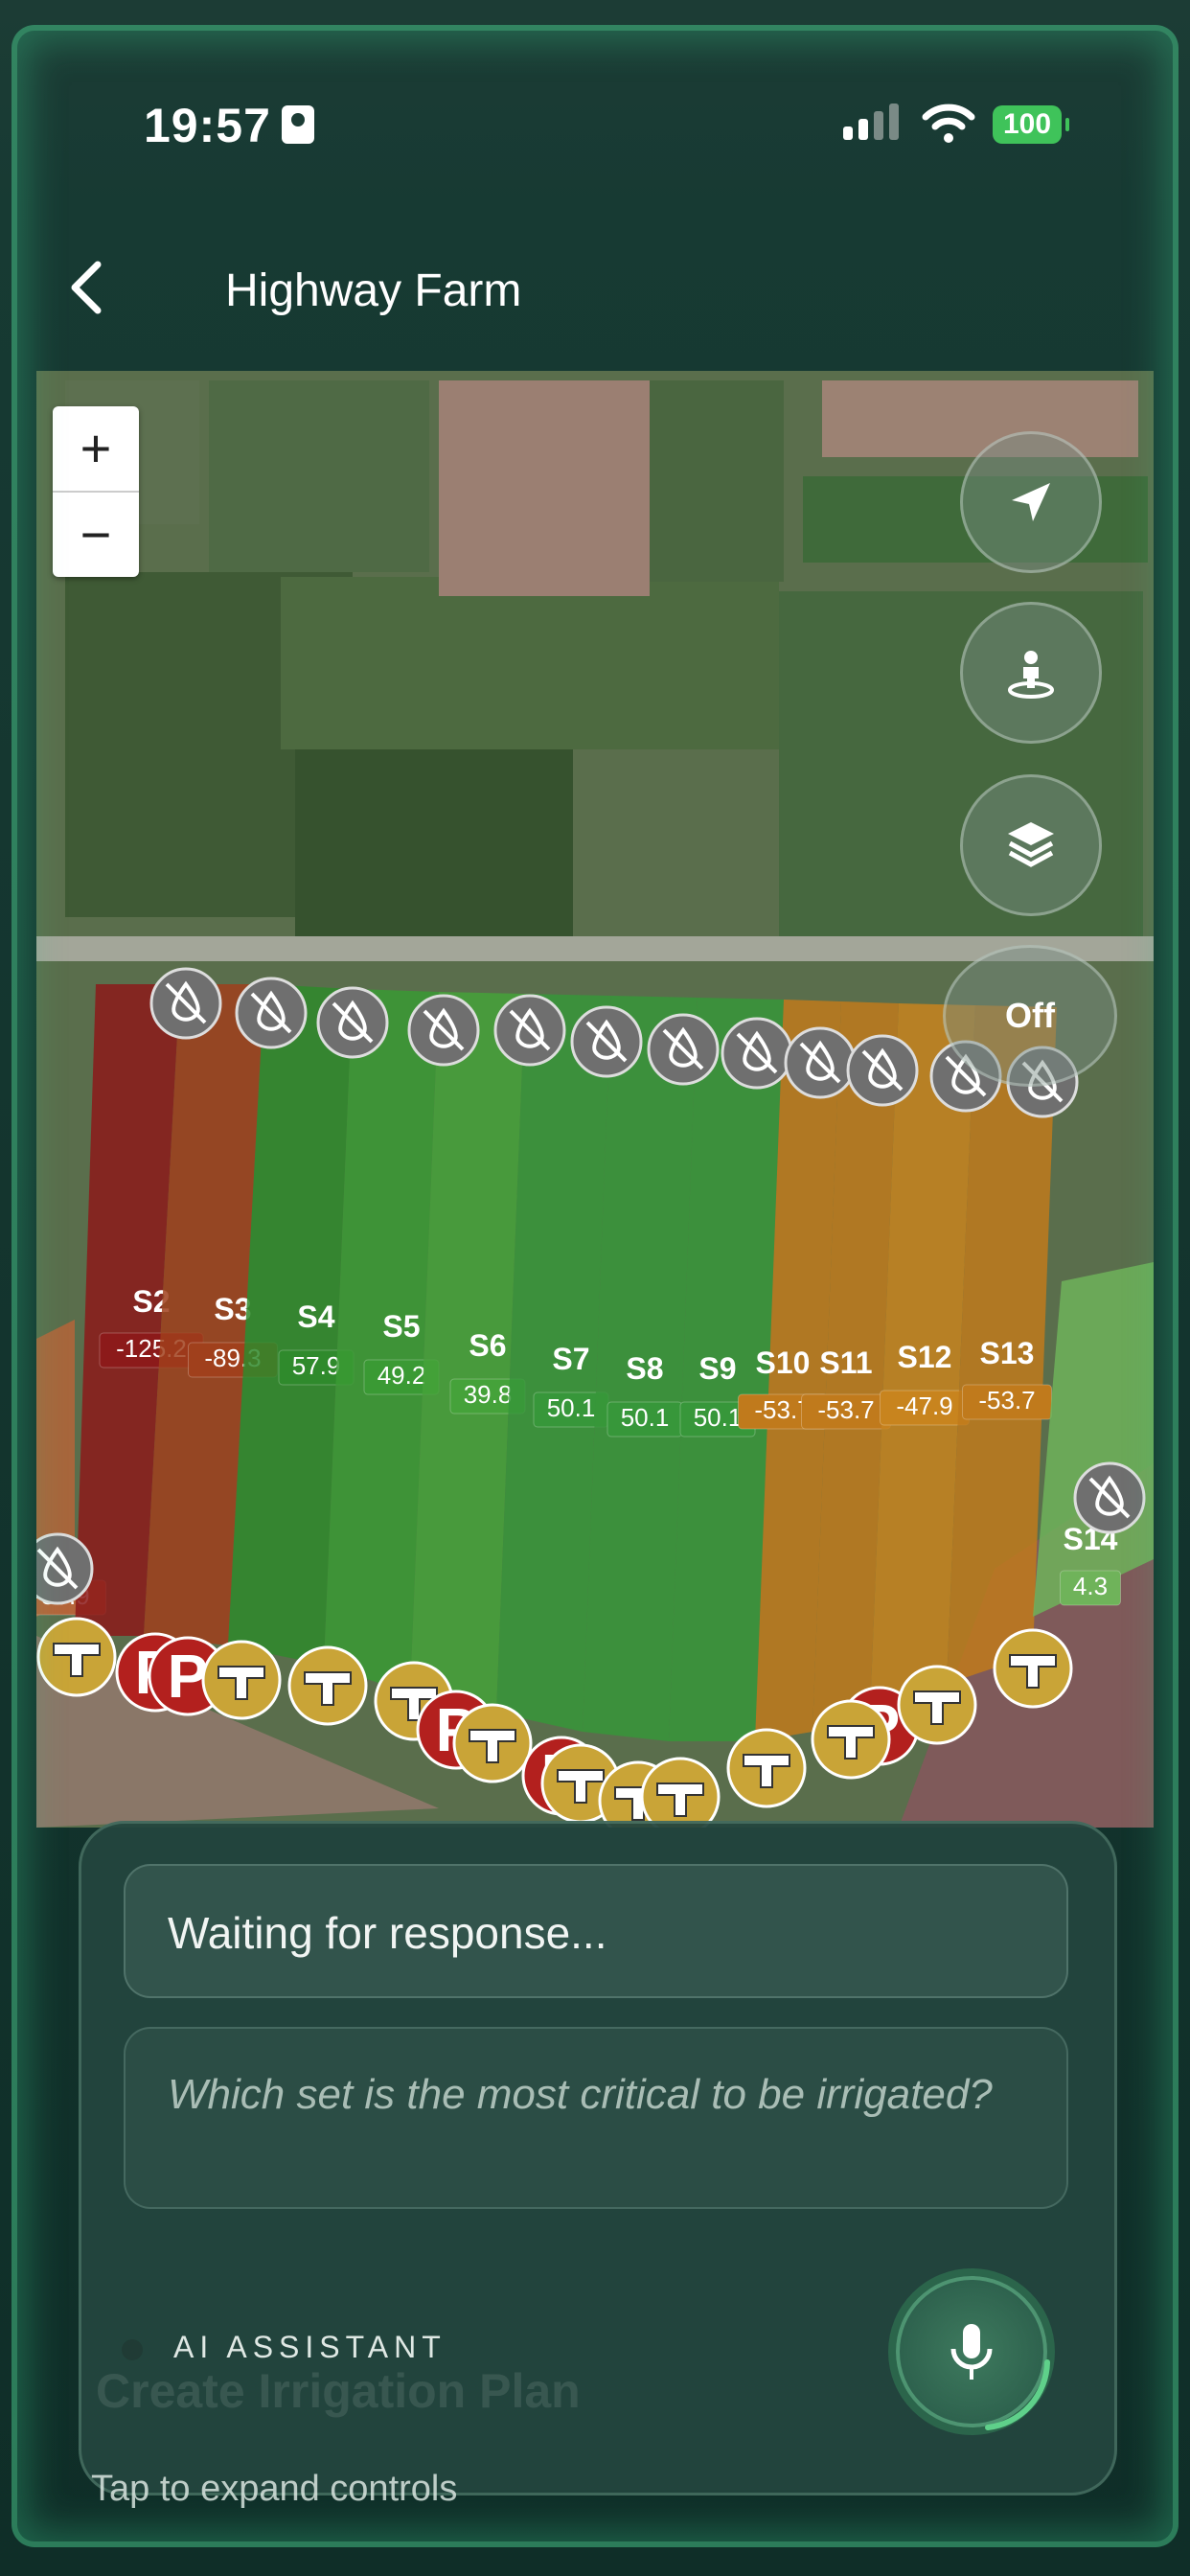 This screenshot has width=1190, height=2576. I want to click on layers-button, so click(1031, 845).